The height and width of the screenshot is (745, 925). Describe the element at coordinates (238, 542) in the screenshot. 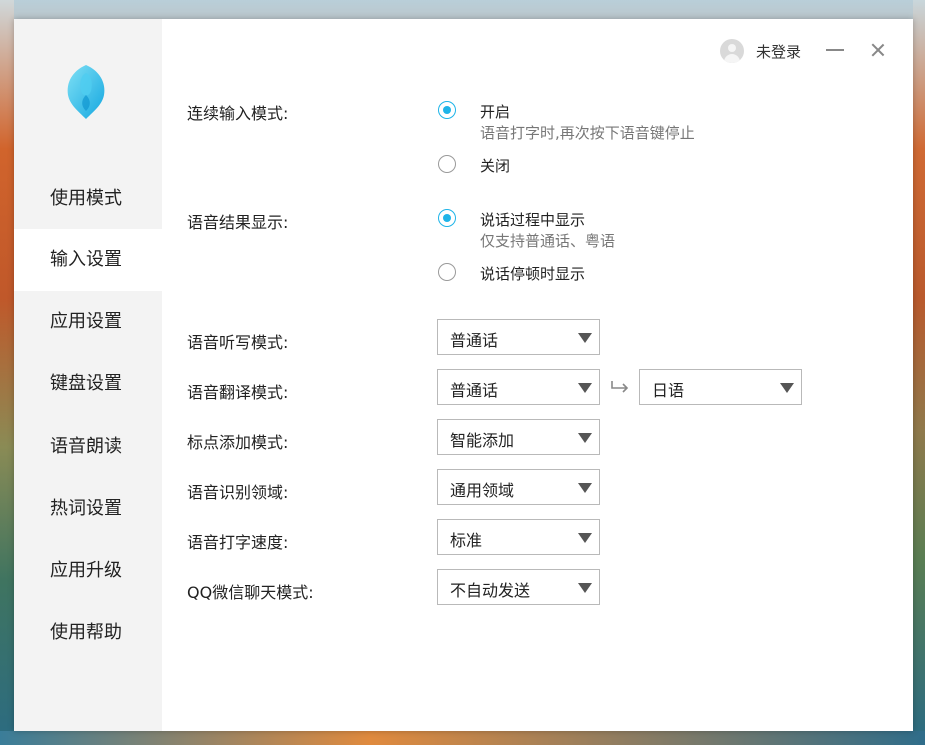

I see `typing-speed-label: 语音打字速度:` at that location.